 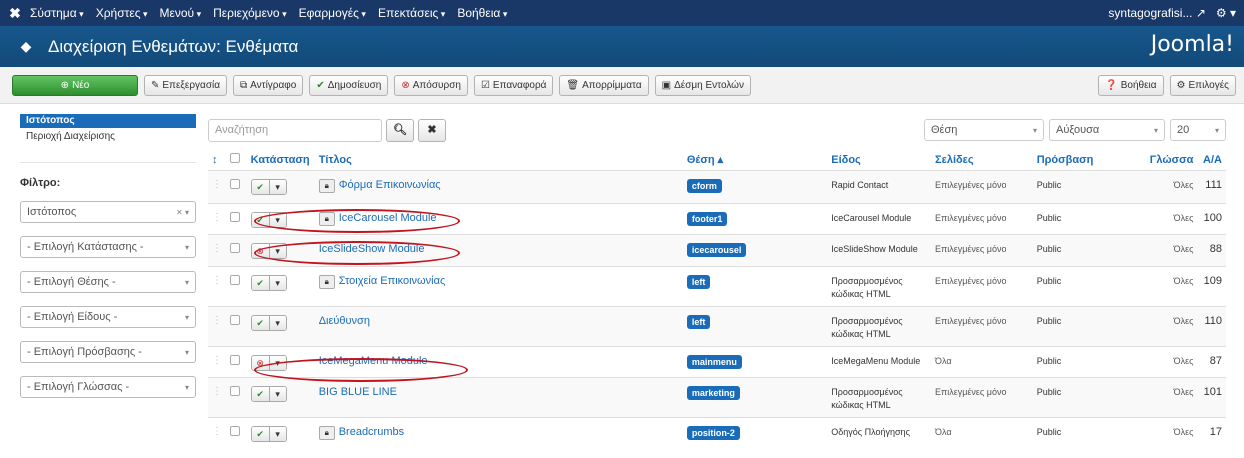 I want to click on sidebar-item-administrator: Περιοχή Διαχείρισης, so click(x=108, y=136).